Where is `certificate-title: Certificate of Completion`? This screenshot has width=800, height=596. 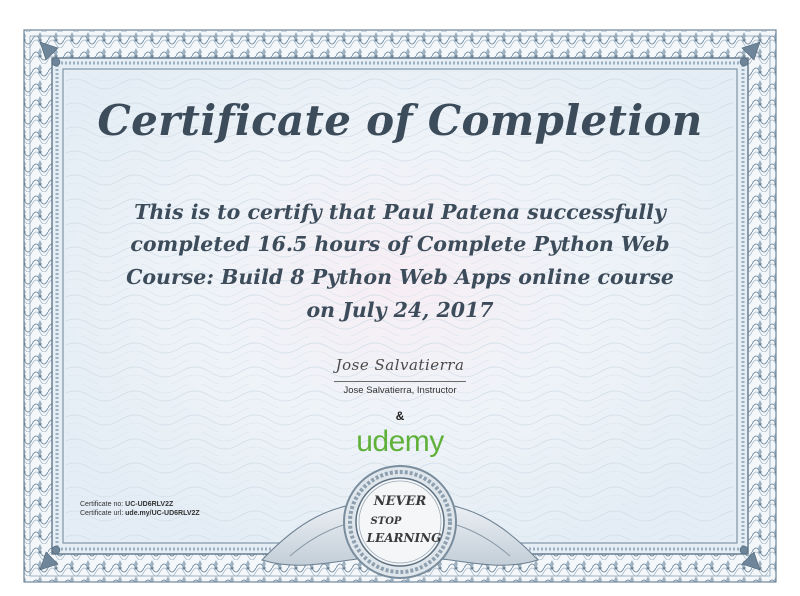 certificate-title: Certificate of Completion is located at coordinates (400, 120).